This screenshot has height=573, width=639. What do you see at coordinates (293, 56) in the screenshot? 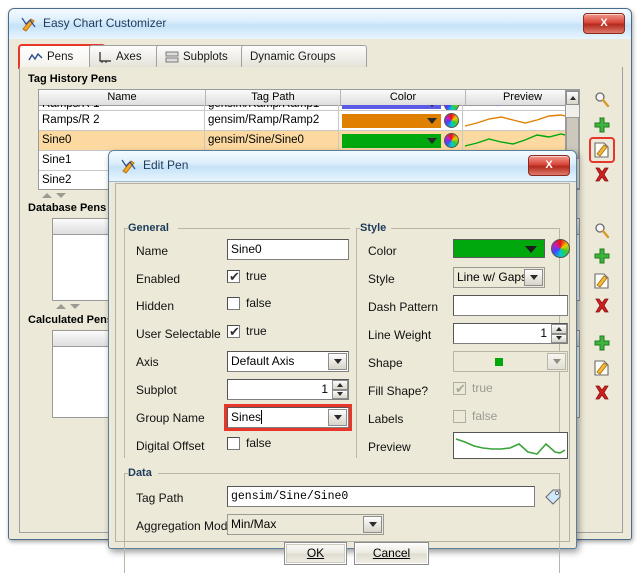
I see `tab-label-dynamic-groups: Dynamic Groups` at bounding box center [293, 56].